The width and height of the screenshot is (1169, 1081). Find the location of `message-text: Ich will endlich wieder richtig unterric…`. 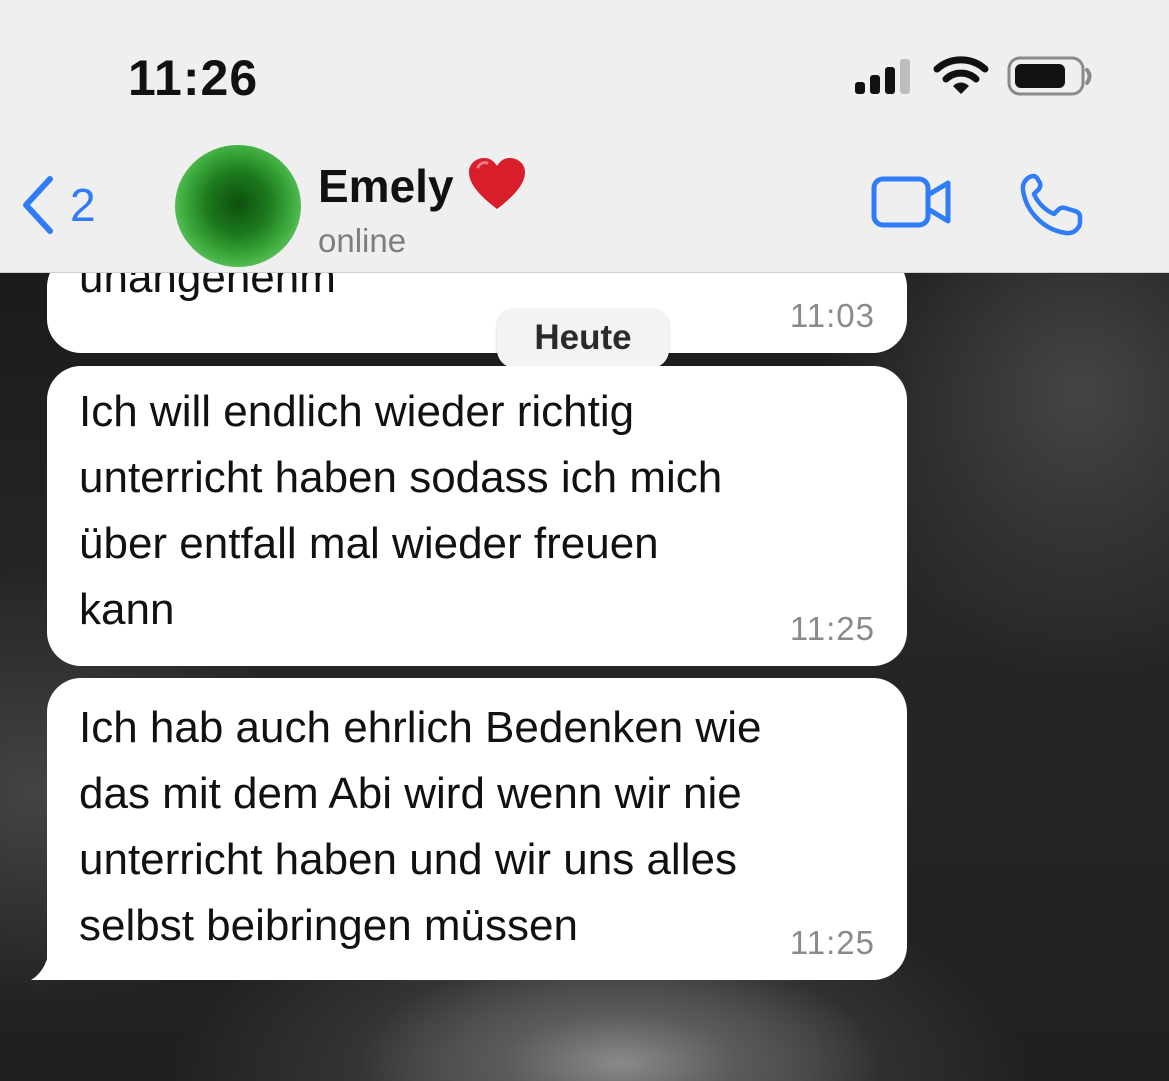

message-text: Ich will endlich wieder richtig unterric… is located at coordinates (401, 510).